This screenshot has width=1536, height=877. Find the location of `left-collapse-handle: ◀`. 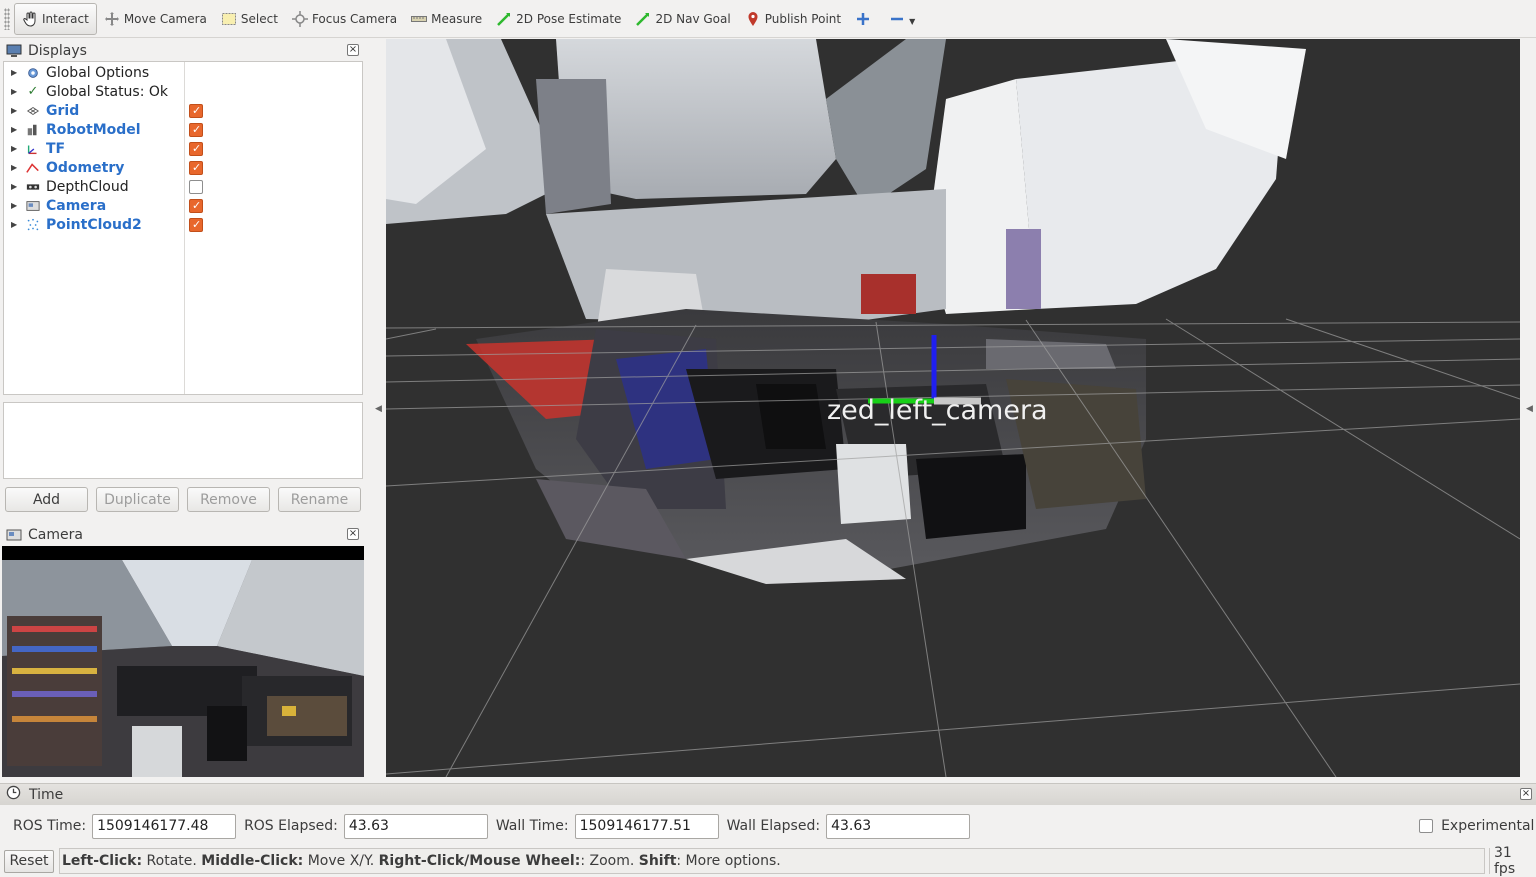

left-collapse-handle: ◀ is located at coordinates (378, 409).